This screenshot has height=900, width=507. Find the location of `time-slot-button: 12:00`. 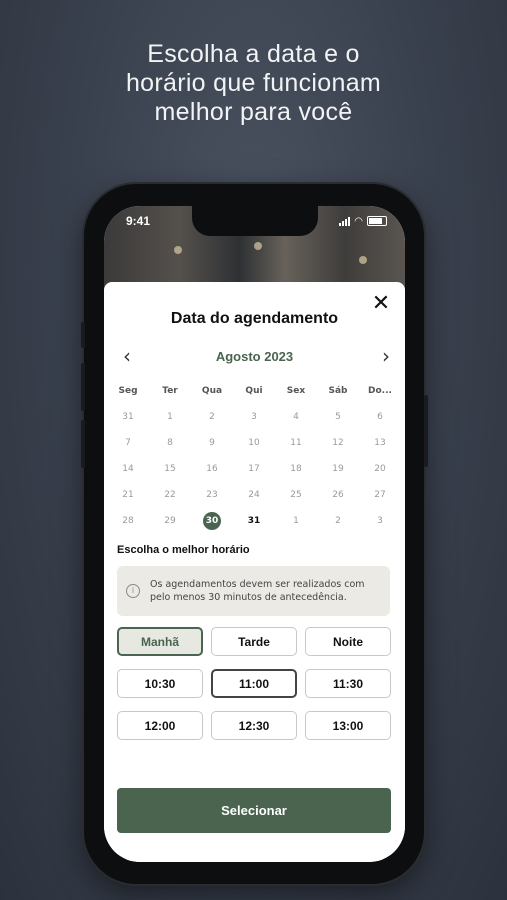

time-slot-button: 12:00 is located at coordinates (160, 725).